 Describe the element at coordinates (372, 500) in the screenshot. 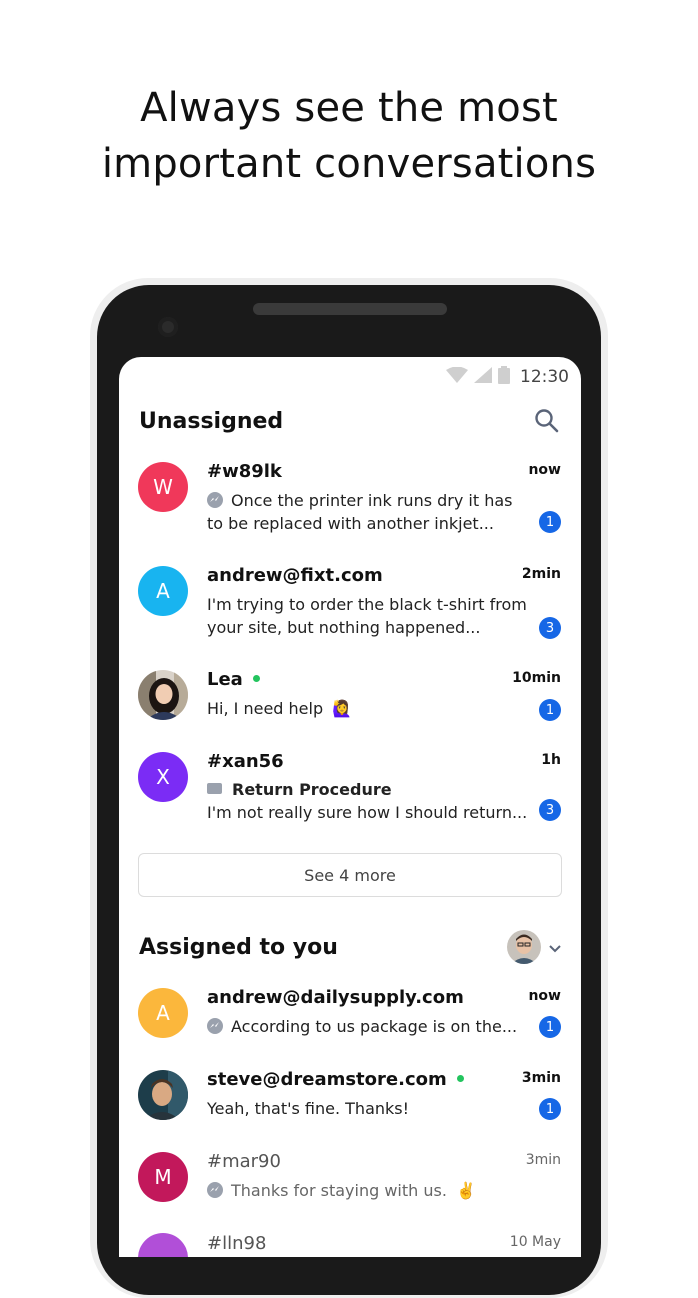

I see `preview-line-1: Once the printer ink runs dry it has` at that location.